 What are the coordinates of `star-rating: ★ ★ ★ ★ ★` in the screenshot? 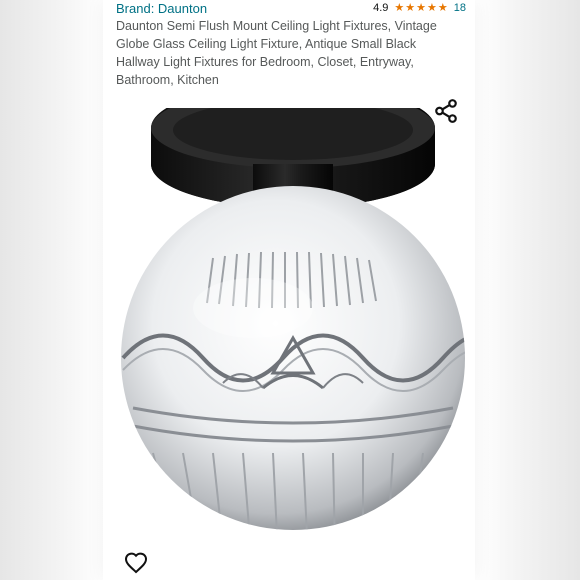 It's located at (421, 7).